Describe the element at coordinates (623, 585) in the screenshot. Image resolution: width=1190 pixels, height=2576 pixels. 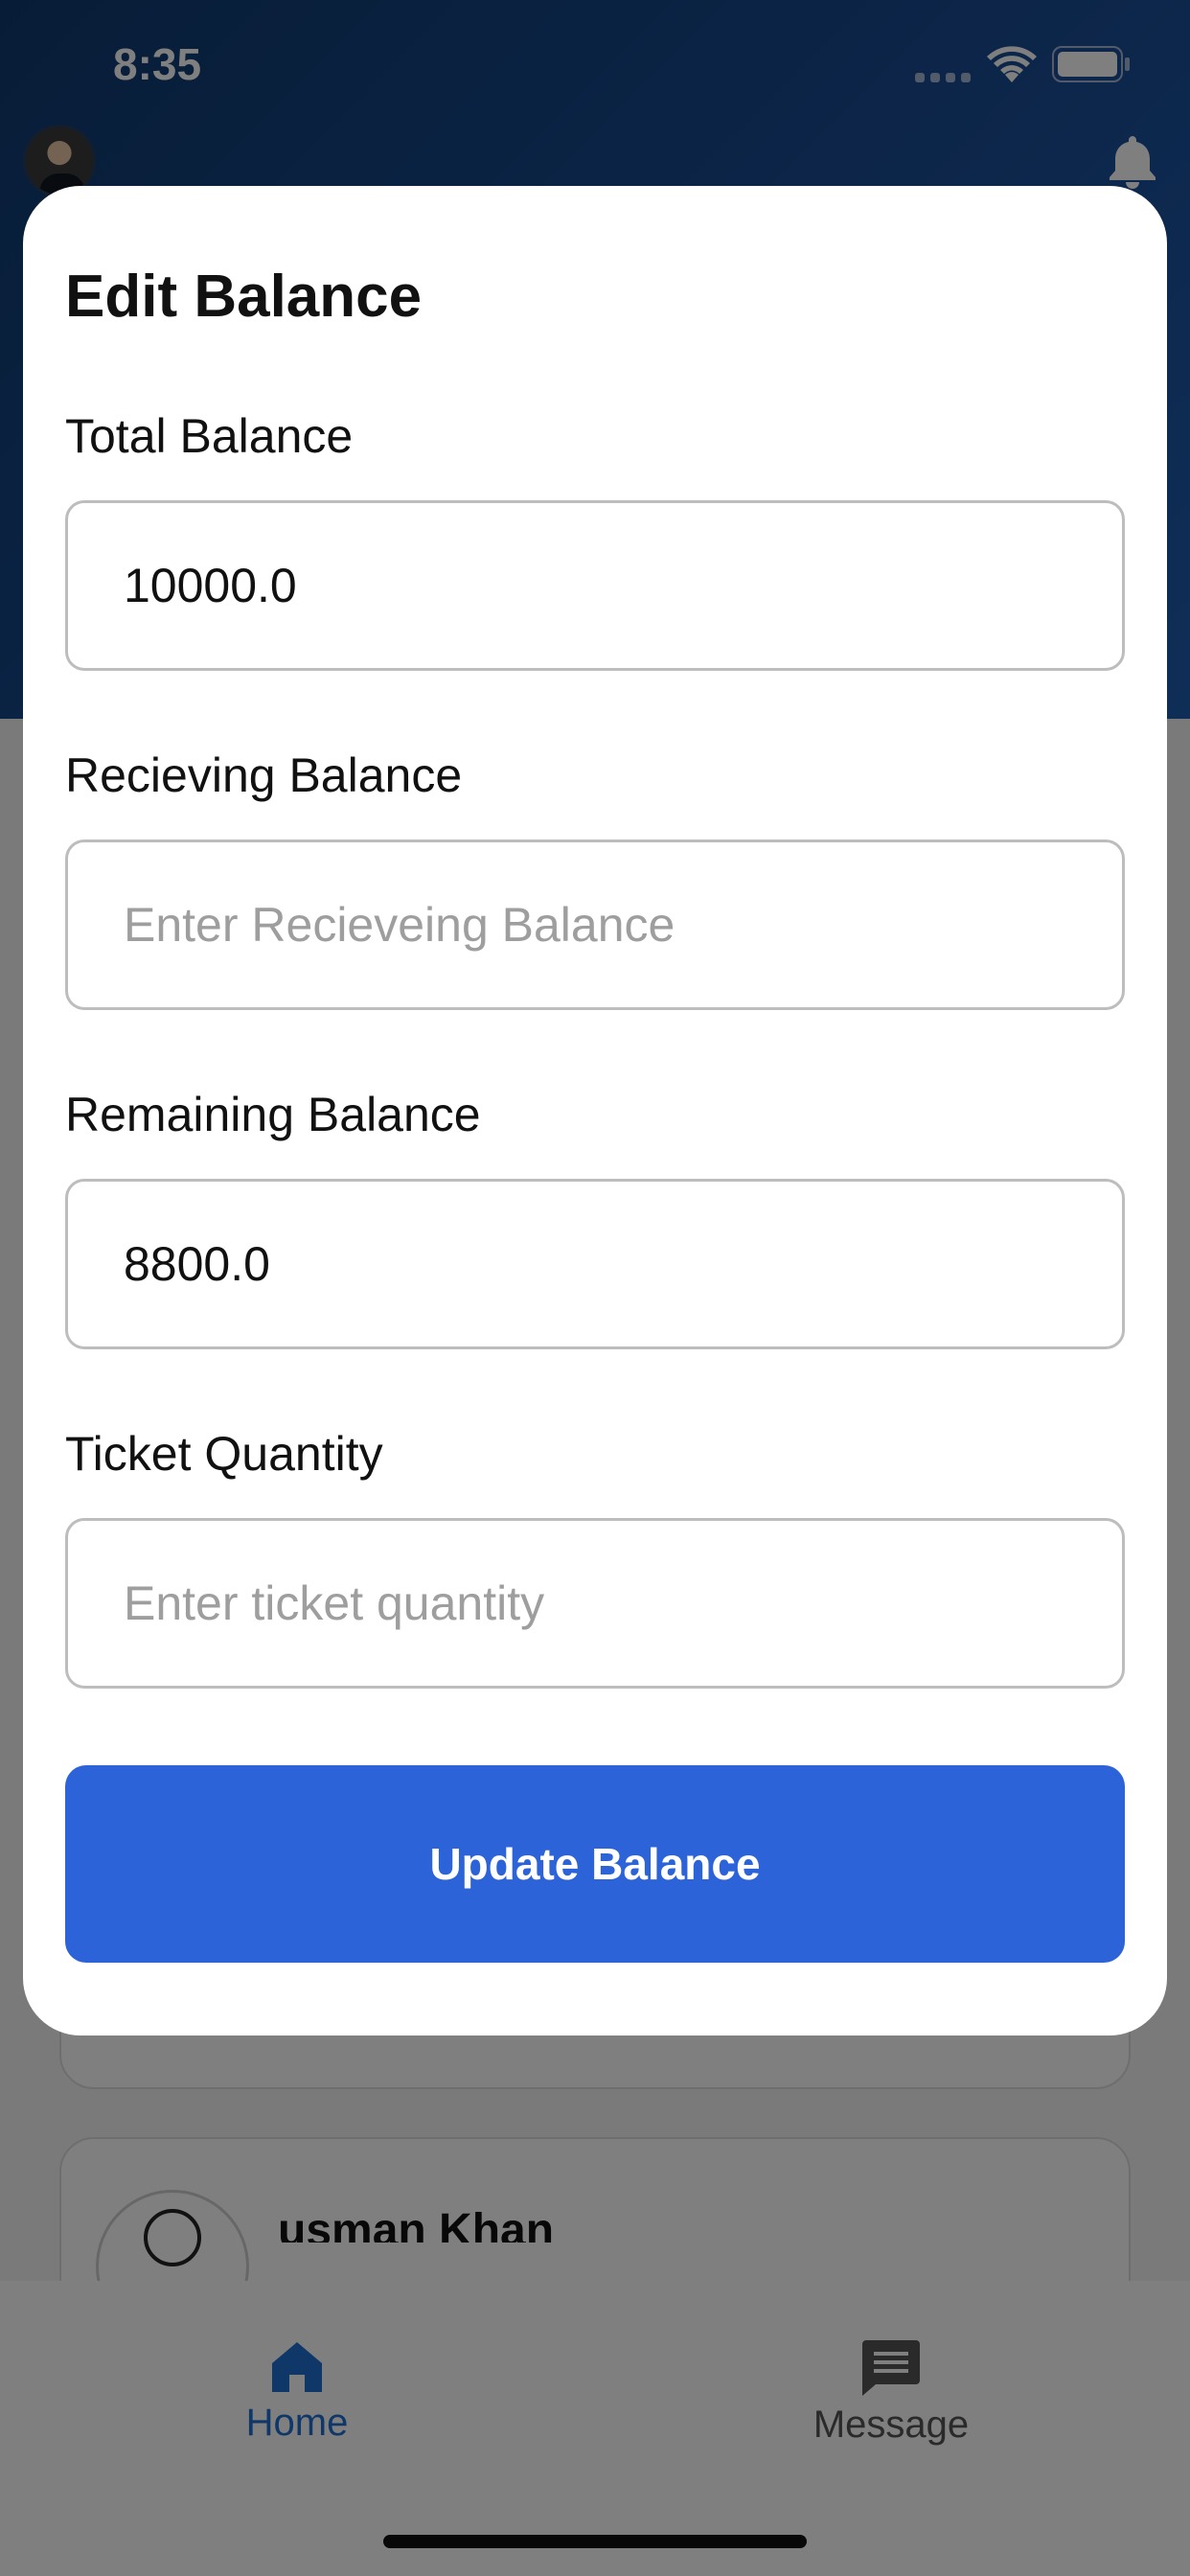
I see `total-balance-input` at that location.